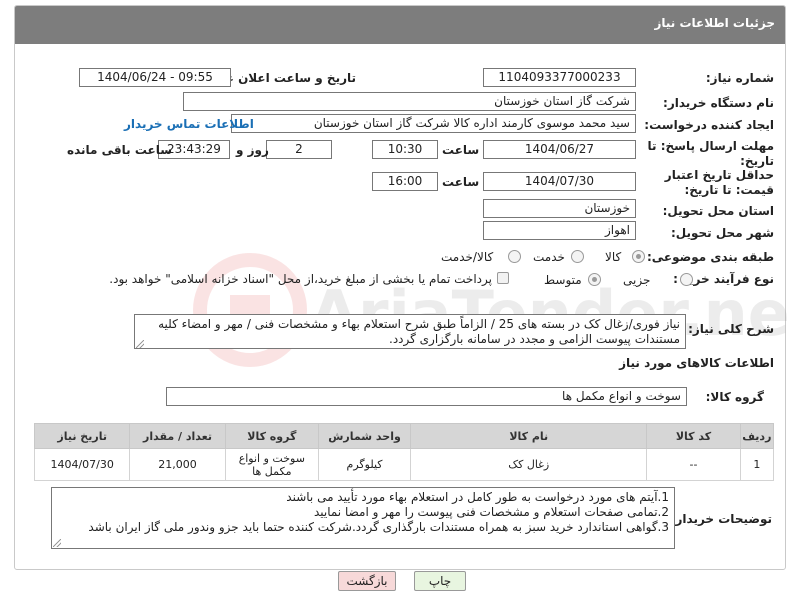 This screenshot has height=606, width=788. I want to click on back-button: بازگشت, so click(367, 581).